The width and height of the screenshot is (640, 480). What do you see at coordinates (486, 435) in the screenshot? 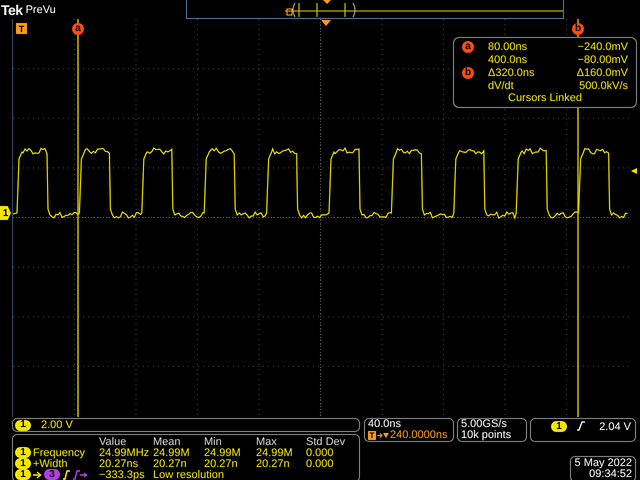
I see `record-length: 10k points` at bounding box center [486, 435].